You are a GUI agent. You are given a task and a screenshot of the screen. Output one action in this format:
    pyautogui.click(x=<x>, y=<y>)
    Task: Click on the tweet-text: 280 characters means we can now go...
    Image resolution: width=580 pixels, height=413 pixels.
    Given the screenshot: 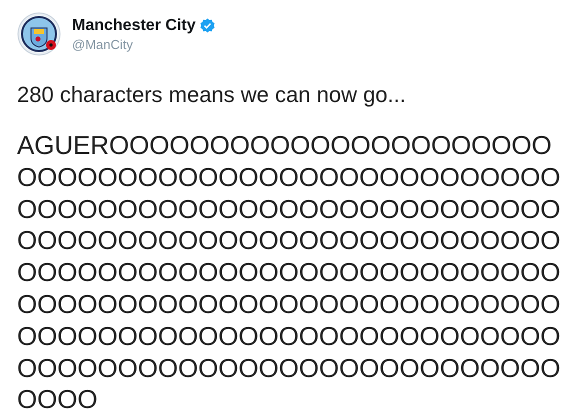 What is the action you would take?
    pyautogui.click(x=212, y=95)
    